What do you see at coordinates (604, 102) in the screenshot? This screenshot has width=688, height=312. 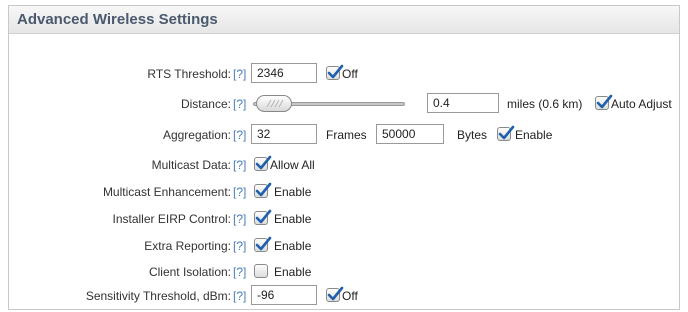 I see `distance-auto-adjust-checkbox` at bounding box center [604, 102].